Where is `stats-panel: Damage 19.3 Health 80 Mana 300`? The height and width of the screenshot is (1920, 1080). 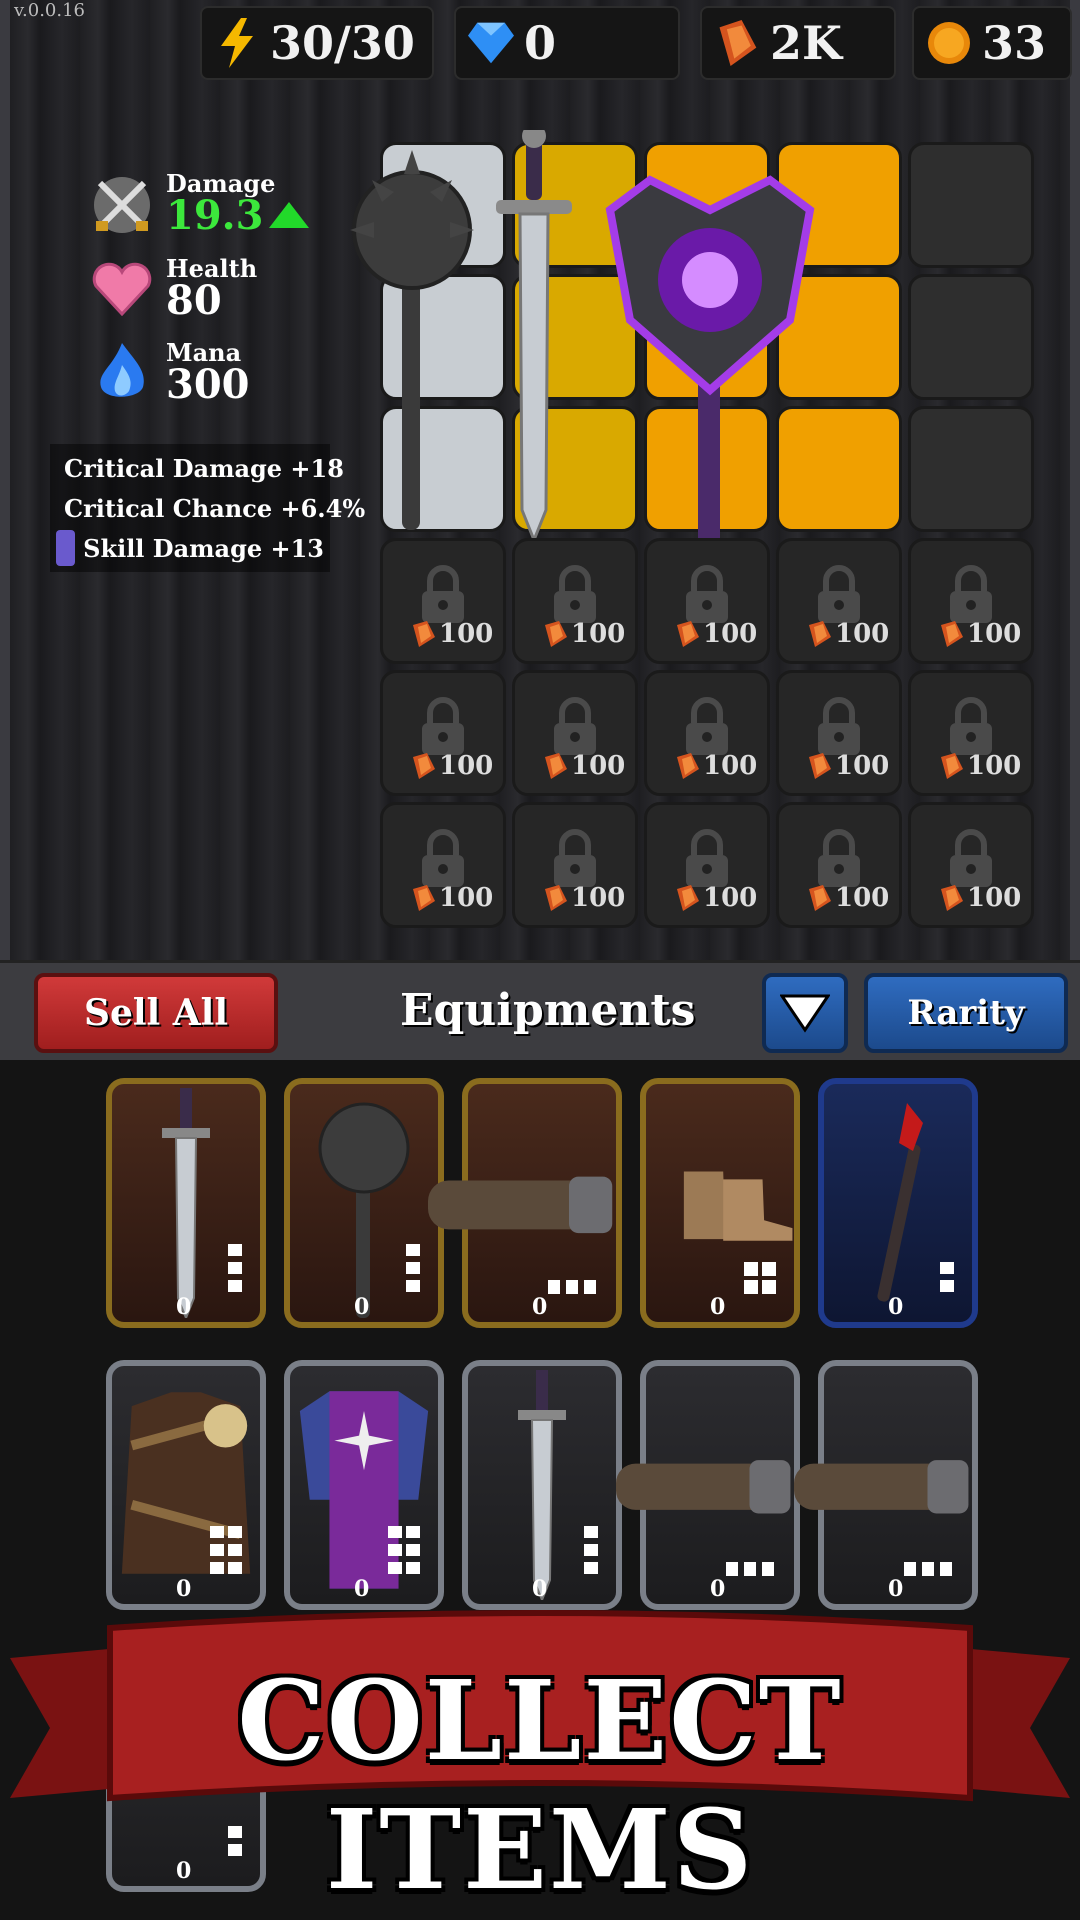 stats-panel: Damage 19.3 Health 80 Mana 300 is located at coordinates (199, 296).